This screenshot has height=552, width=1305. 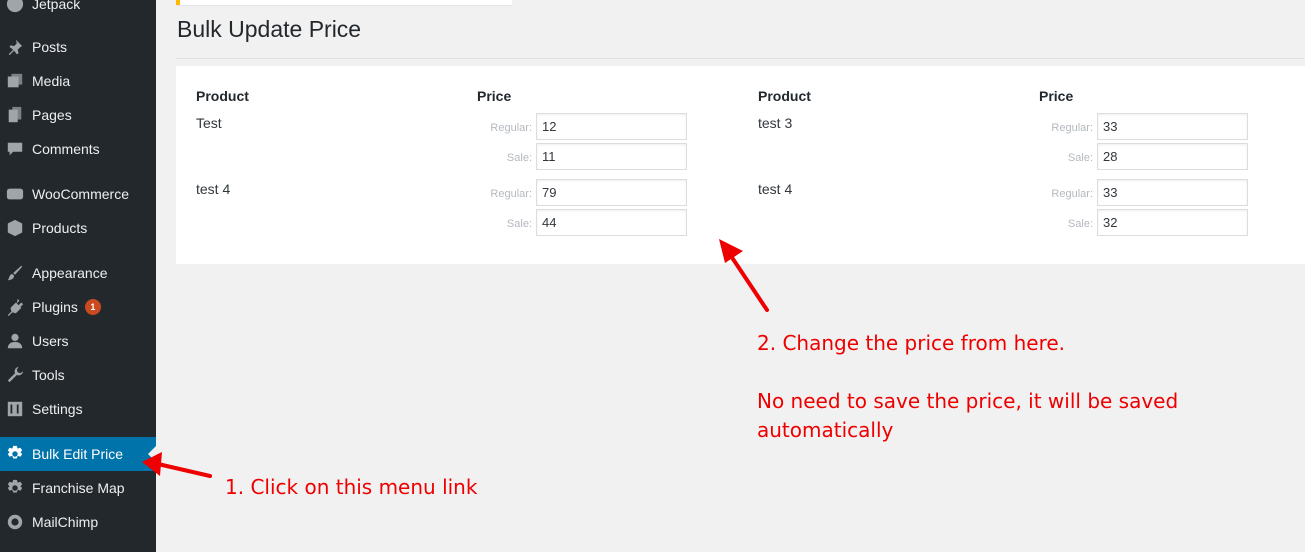 I want to click on sidebar-item-bulk-edit-price: Bulk Edit Price, so click(x=78, y=454).